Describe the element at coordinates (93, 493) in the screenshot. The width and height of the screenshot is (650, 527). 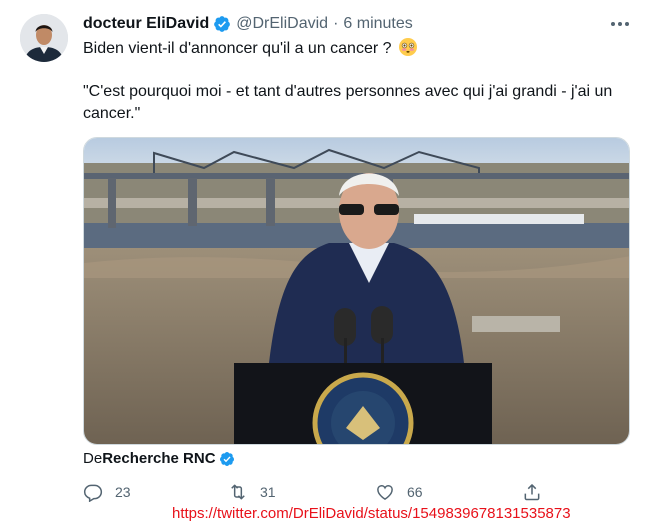
I see `reply-icon` at that location.